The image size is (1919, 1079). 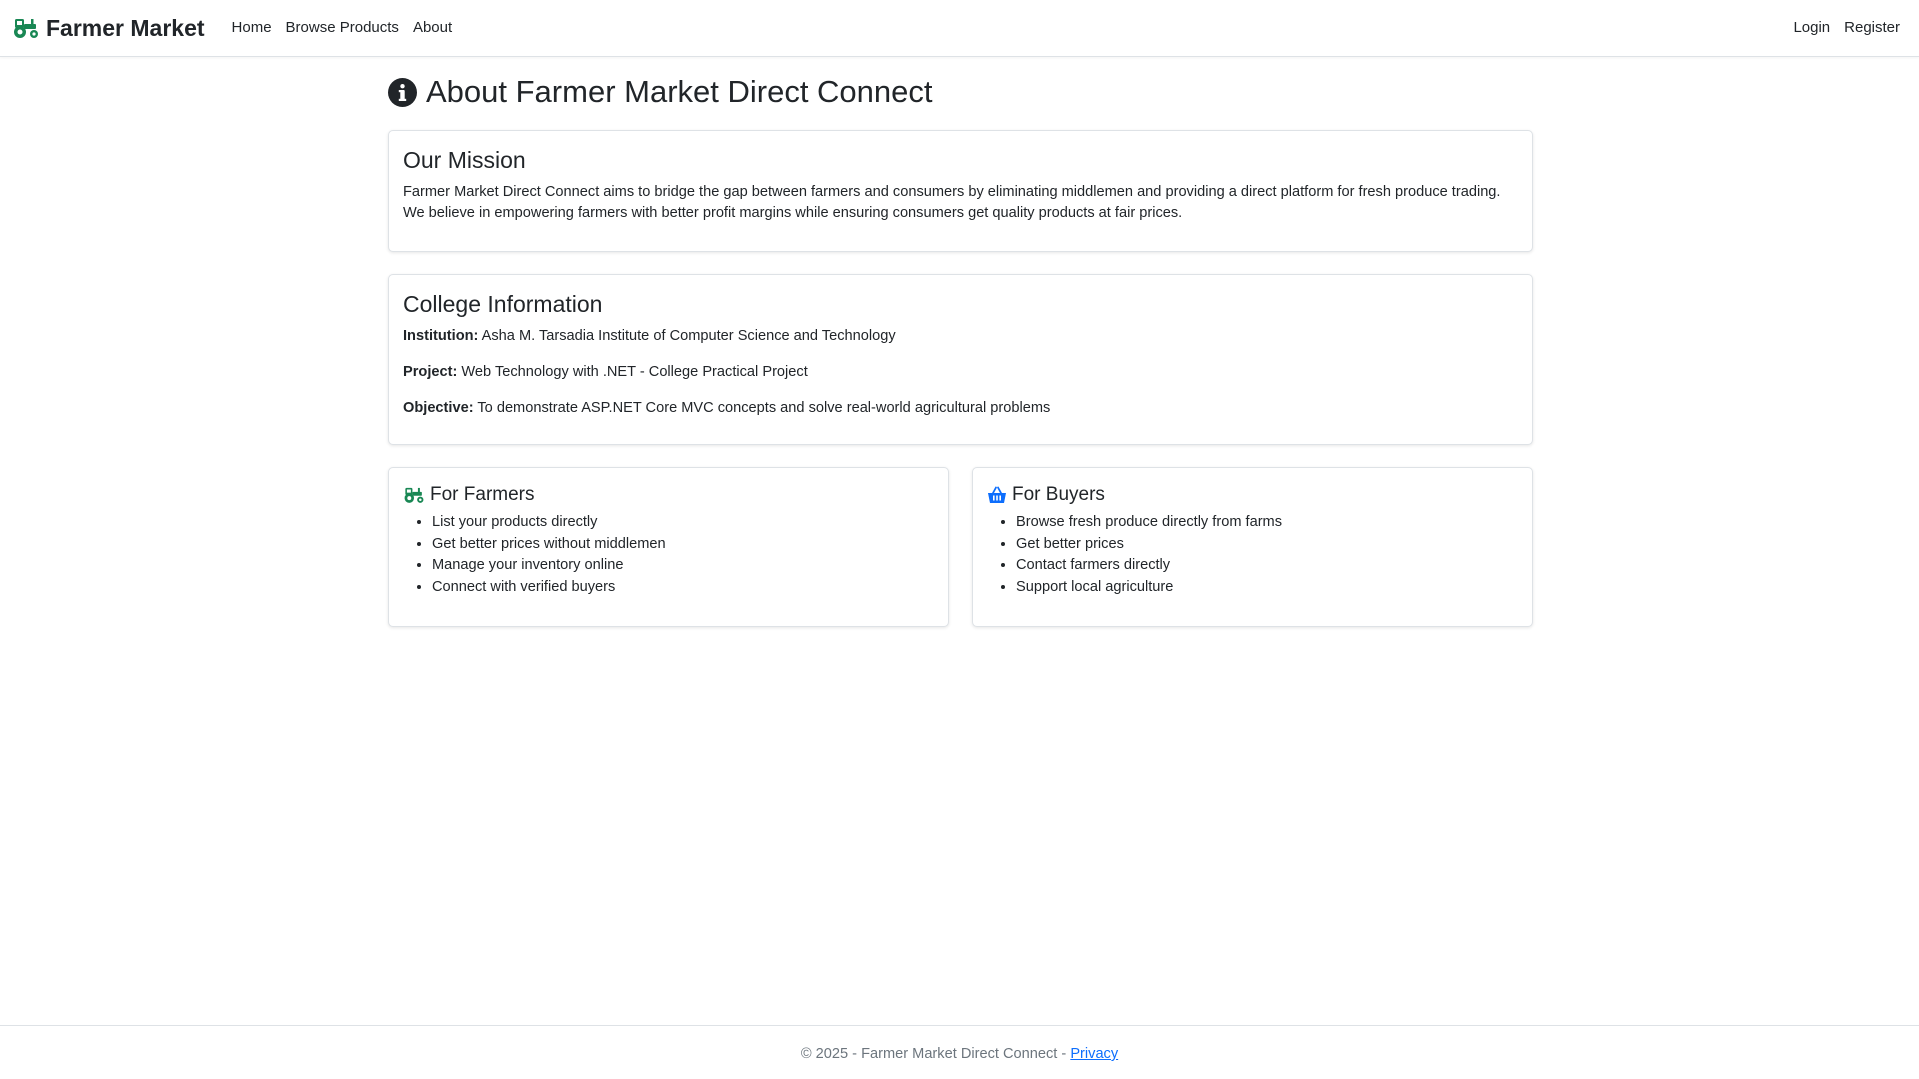 What do you see at coordinates (683, 588) in the screenshot?
I see `list-item: Connect with verified buyers` at bounding box center [683, 588].